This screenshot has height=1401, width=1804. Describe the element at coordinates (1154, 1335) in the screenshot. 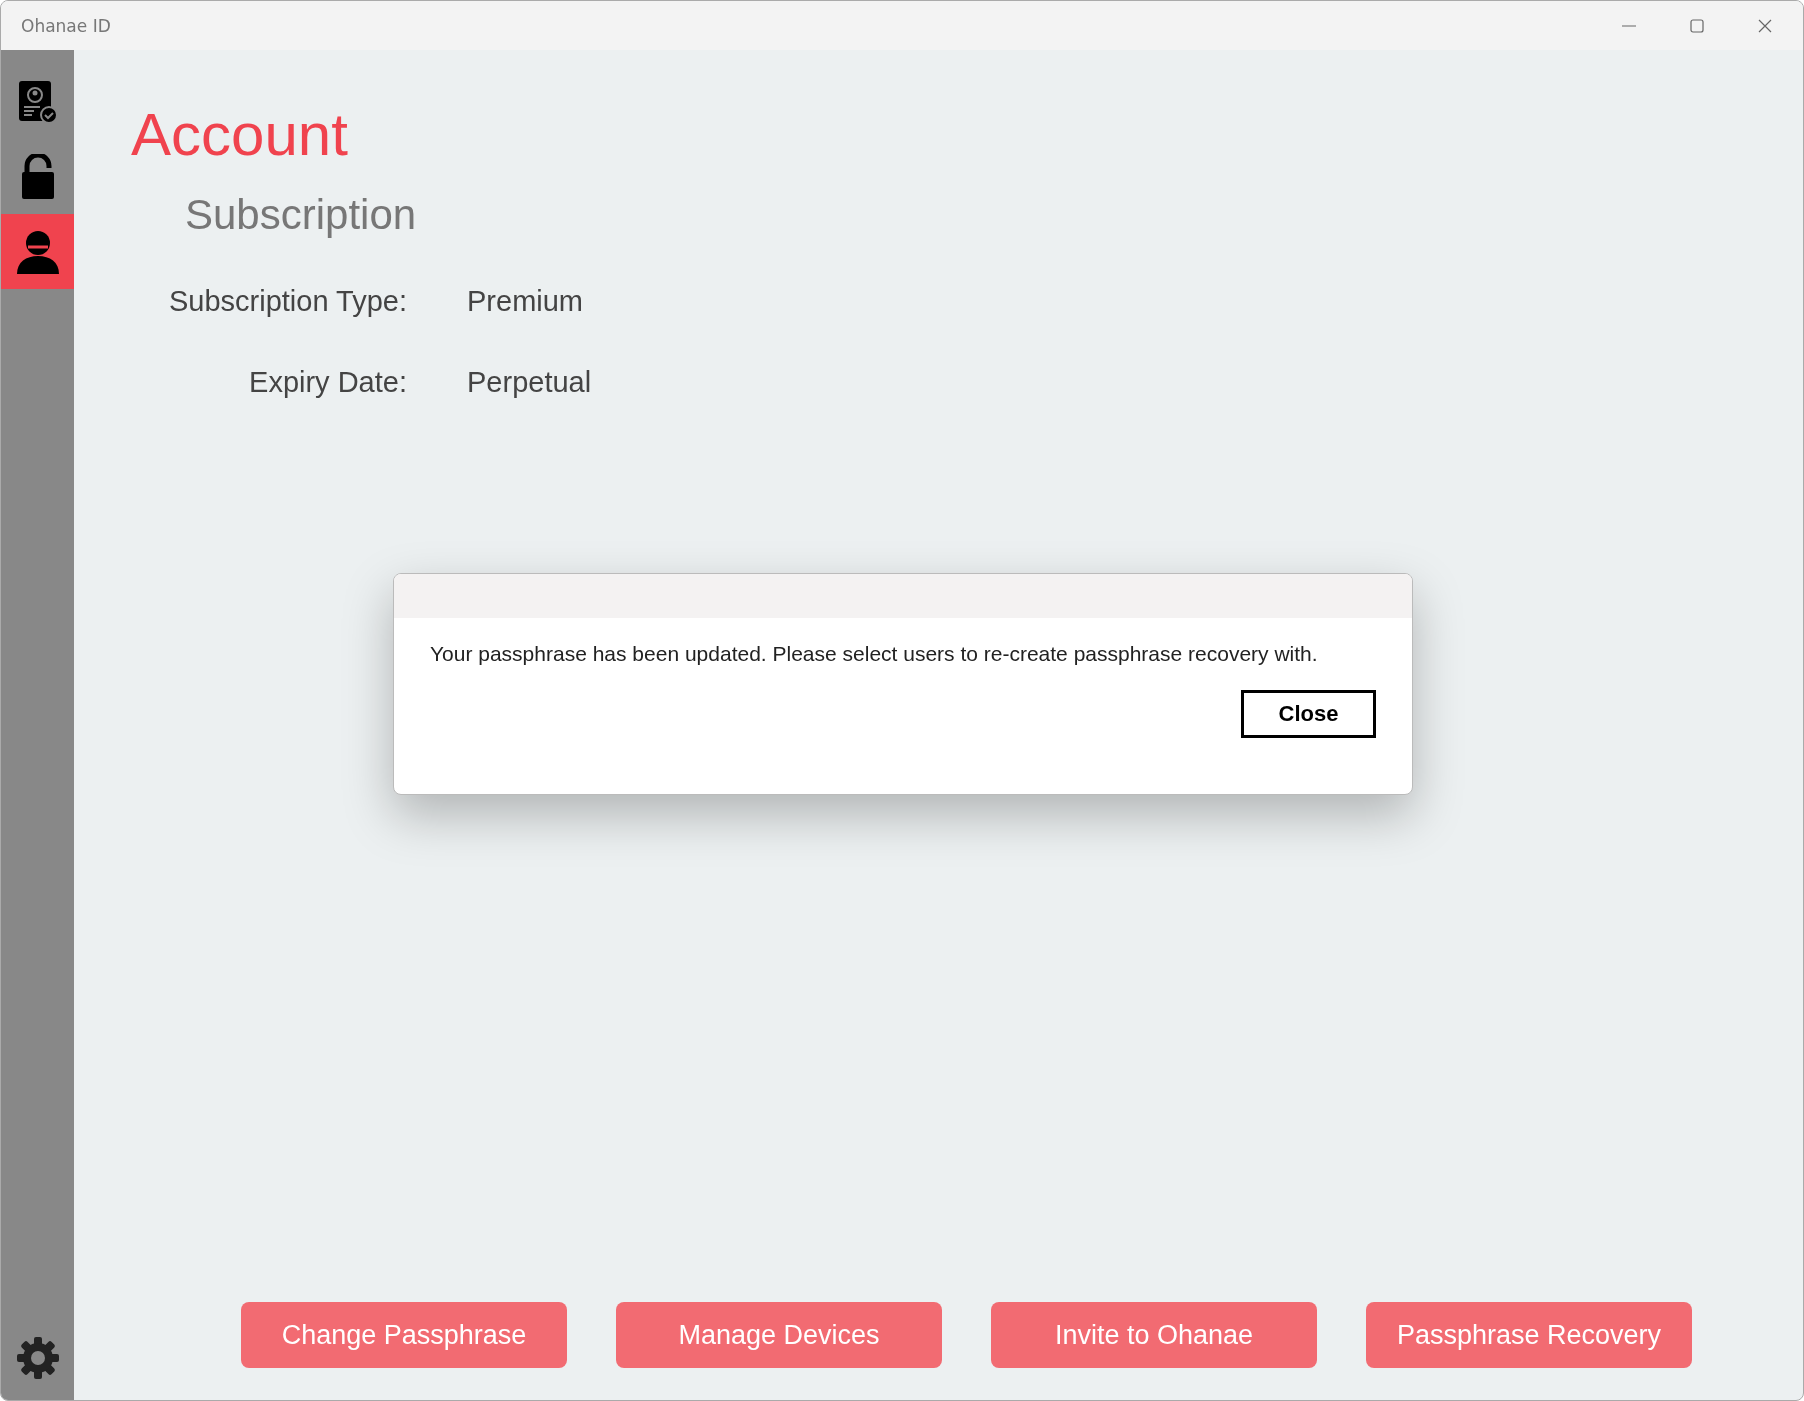

I see `action-button: Invite to Ohanae` at that location.